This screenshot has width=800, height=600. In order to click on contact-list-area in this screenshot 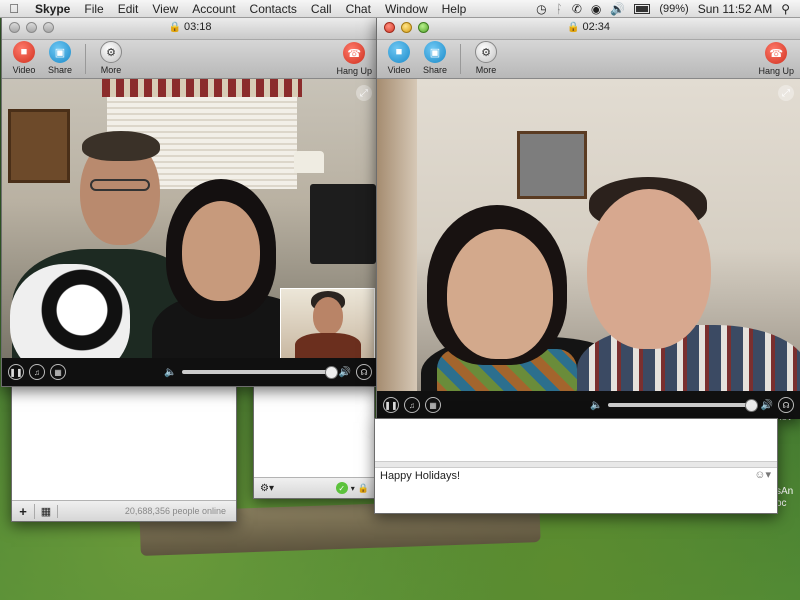, I will do `click(124, 441)`.